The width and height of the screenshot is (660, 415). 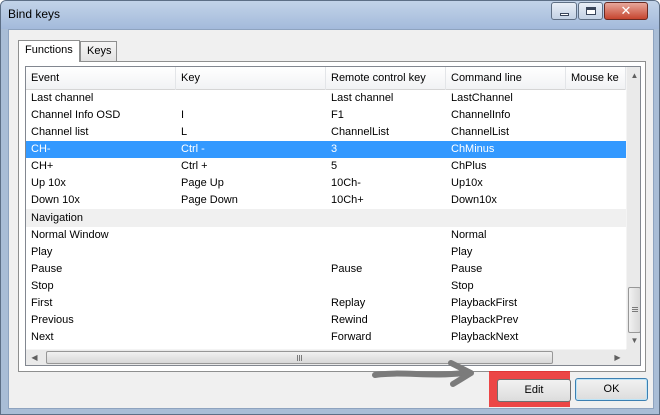 I want to click on cell-remote: Rewind, so click(x=349, y=320).